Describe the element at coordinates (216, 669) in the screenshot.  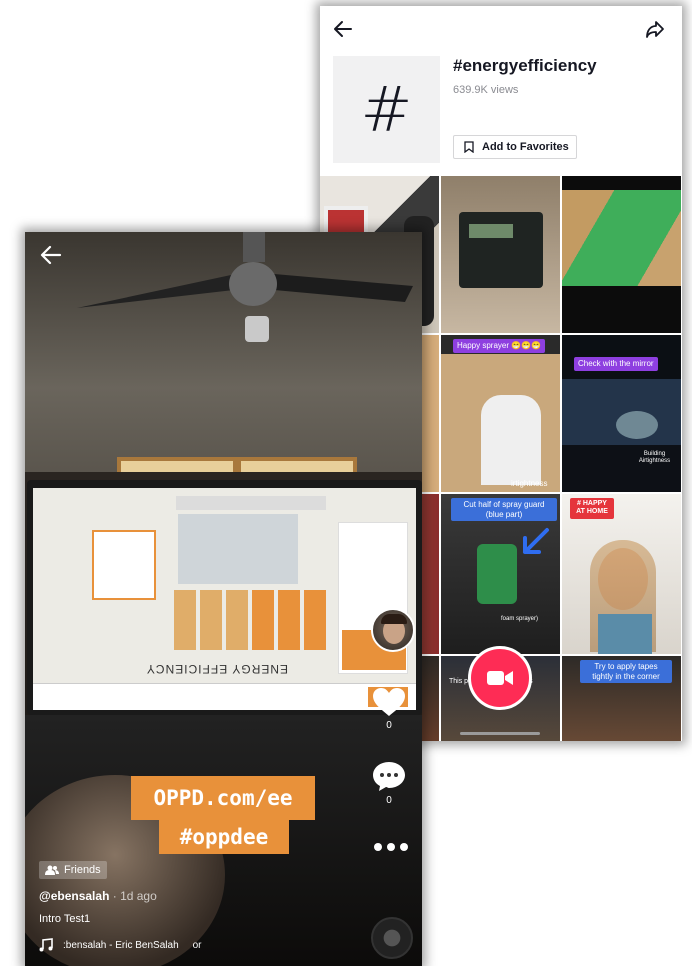
I see `website-heading: ENERGY EFFICIENCY` at that location.